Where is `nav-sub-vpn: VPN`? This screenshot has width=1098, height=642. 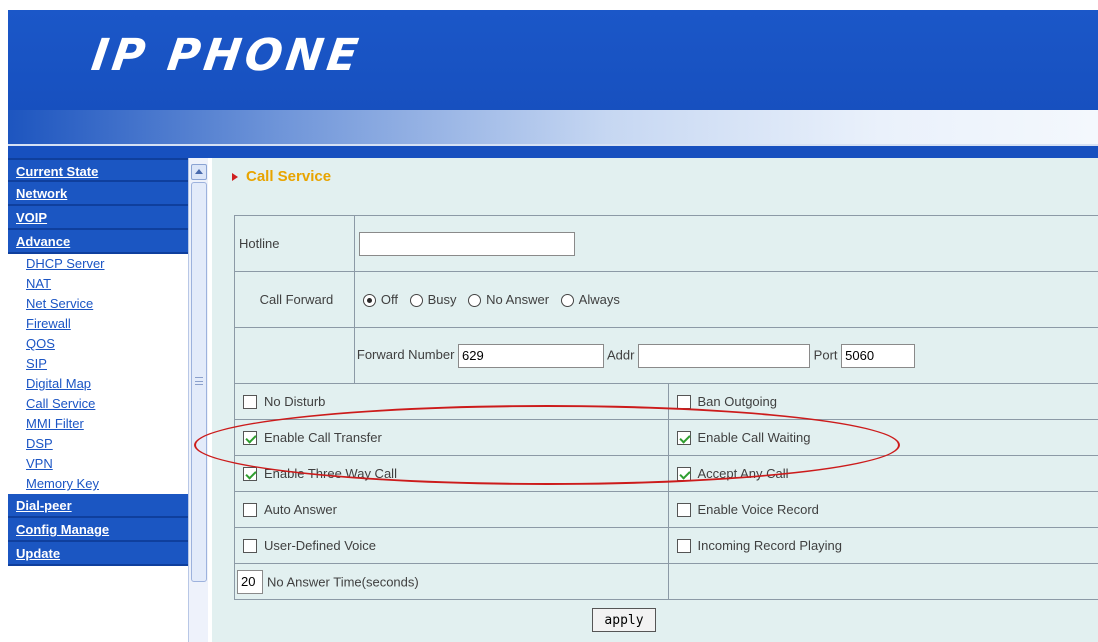
nav-sub-vpn: VPN is located at coordinates (98, 464).